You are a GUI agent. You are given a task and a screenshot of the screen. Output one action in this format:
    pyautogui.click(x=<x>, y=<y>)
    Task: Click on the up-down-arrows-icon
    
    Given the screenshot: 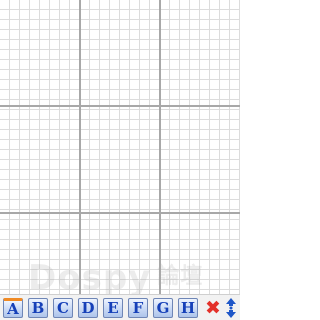 What is the action you would take?
    pyautogui.click(x=231, y=308)
    